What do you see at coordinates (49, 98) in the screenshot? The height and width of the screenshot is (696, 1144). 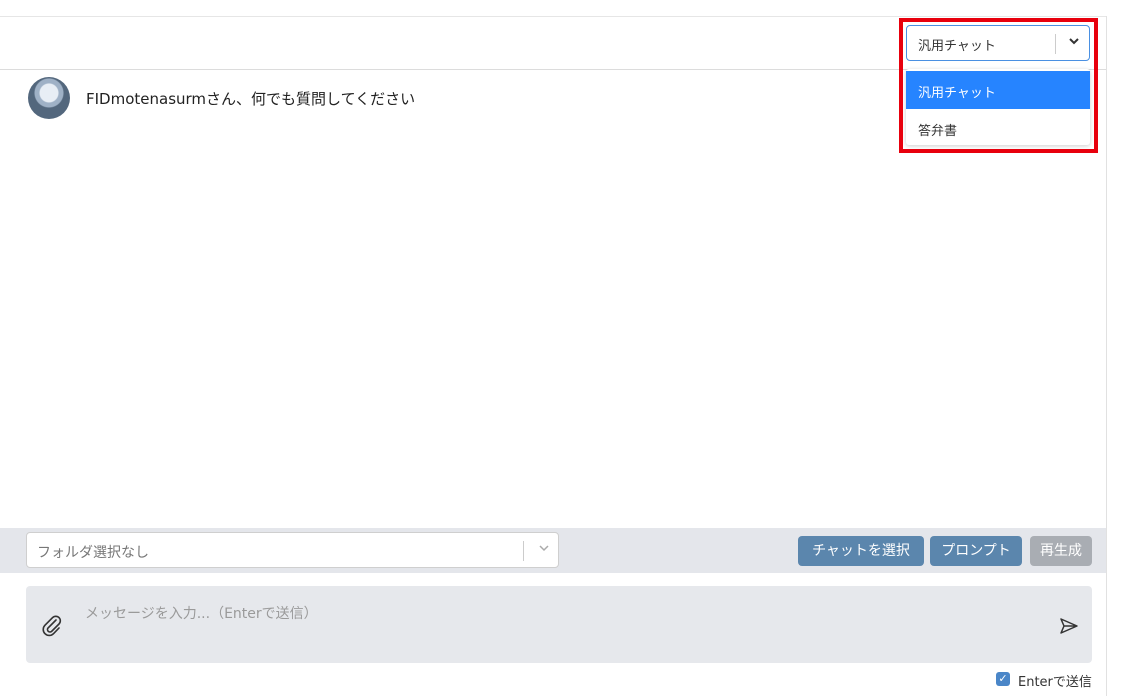 I see `avatar` at bounding box center [49, 98].